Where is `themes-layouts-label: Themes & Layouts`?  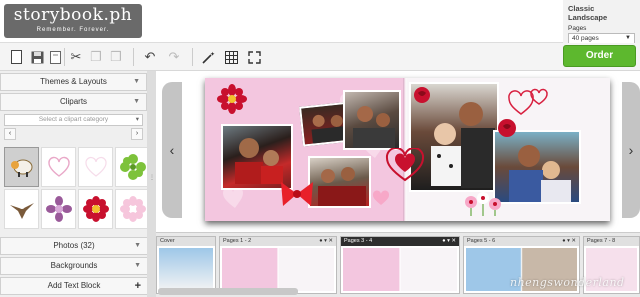
themes-layouts-label: Themes & Layouts is located at coordinates (73, 81).